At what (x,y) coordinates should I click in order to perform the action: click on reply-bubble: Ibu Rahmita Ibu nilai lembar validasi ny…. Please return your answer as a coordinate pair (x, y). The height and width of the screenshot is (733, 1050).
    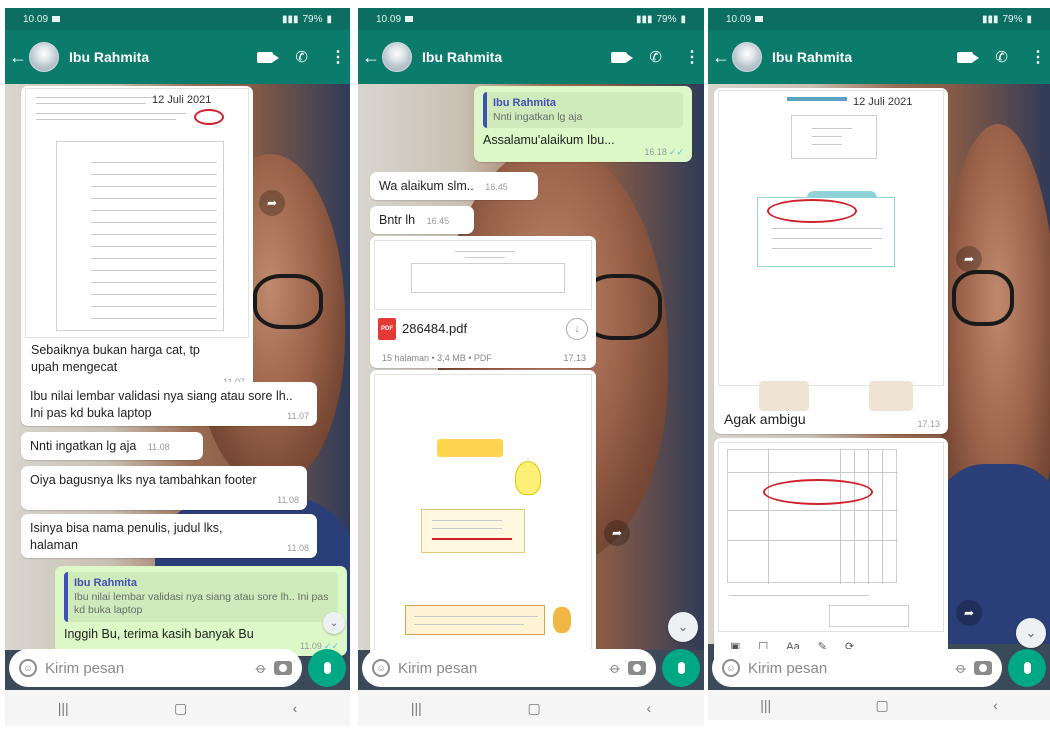
    Looking at the image, I should click on (201, 611).